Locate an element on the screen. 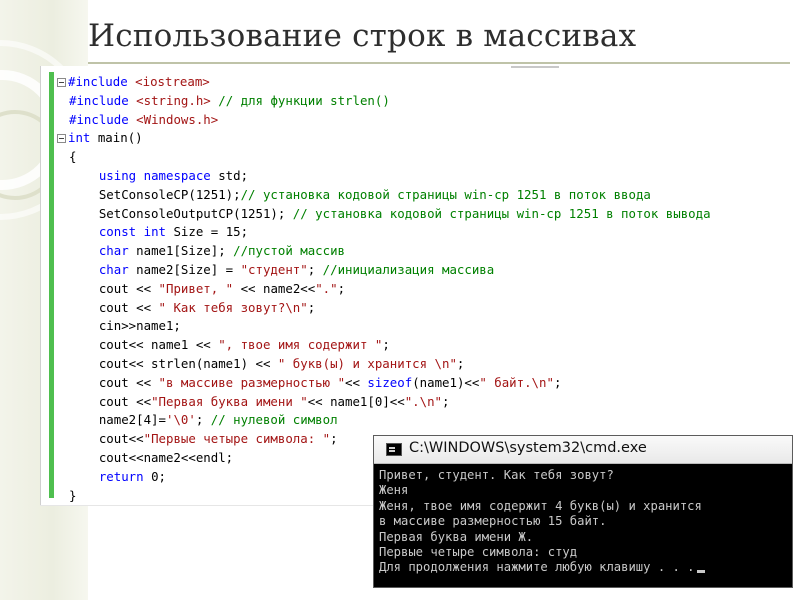 The width and height of the screenshot is (800, 600). console-line: в массиве размерностью 15 байт. is located at coordinates (583, 521).